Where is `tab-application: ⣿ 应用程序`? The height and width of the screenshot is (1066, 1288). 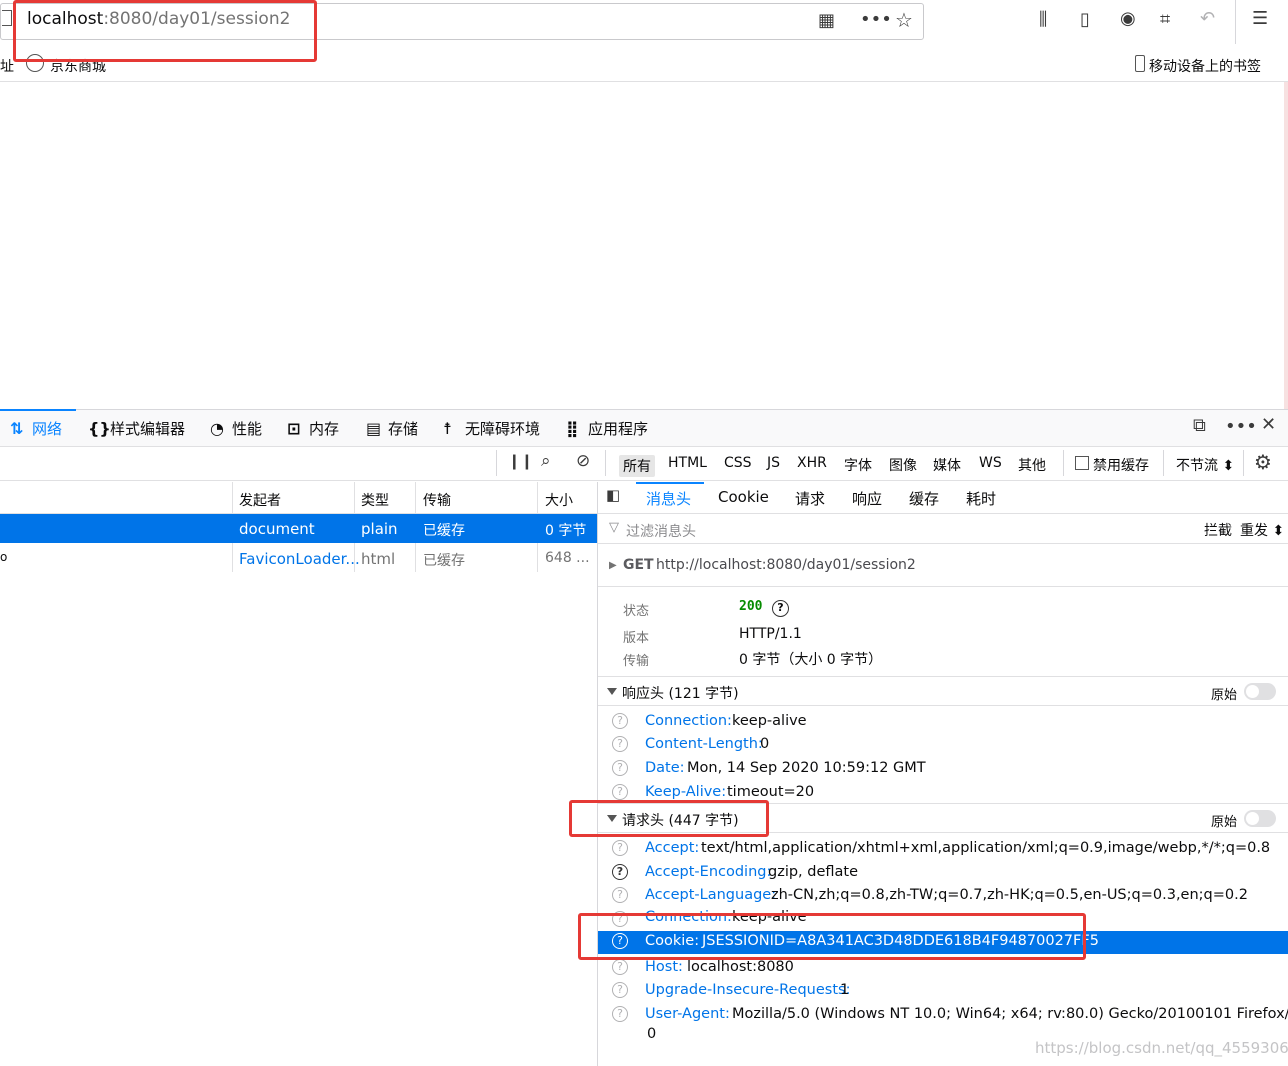
tab-application: ⣿ 应用程序 is located at coordinates (607, 428).